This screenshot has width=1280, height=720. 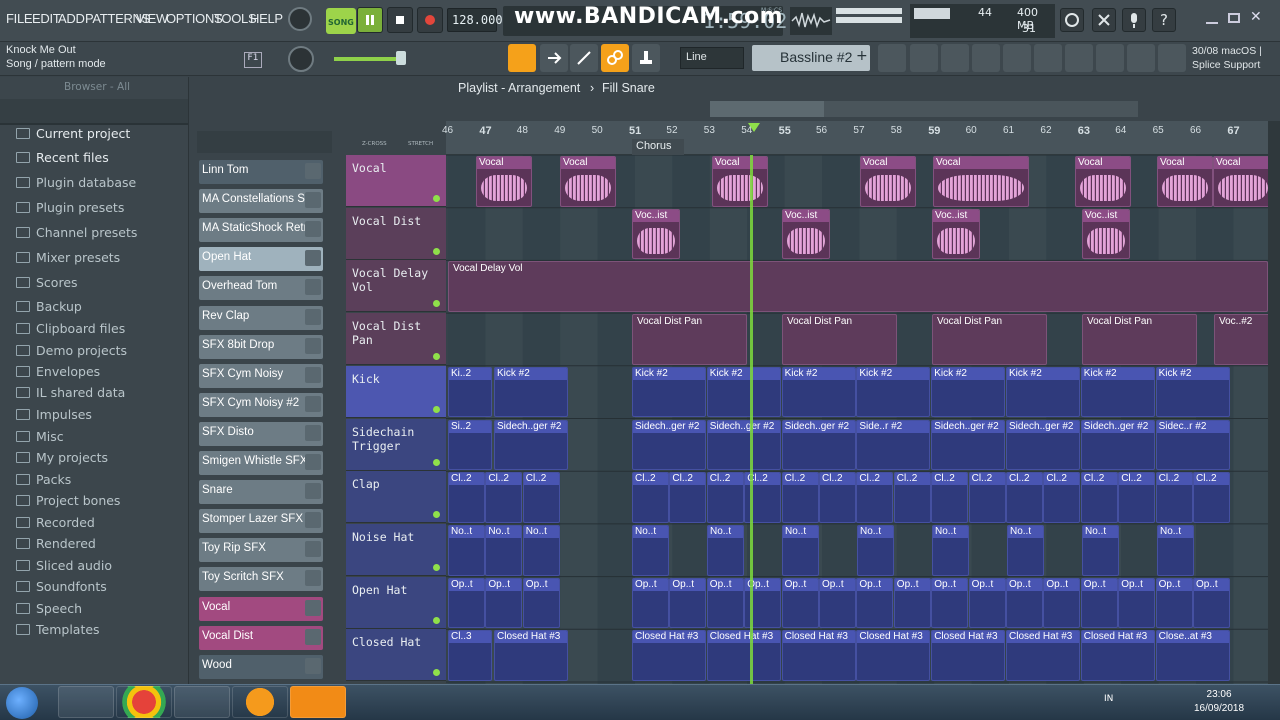 What do you see at coordinates (1172, 58) in the screenshot?
I see `download-icon` at bounding box center [1172, 58].